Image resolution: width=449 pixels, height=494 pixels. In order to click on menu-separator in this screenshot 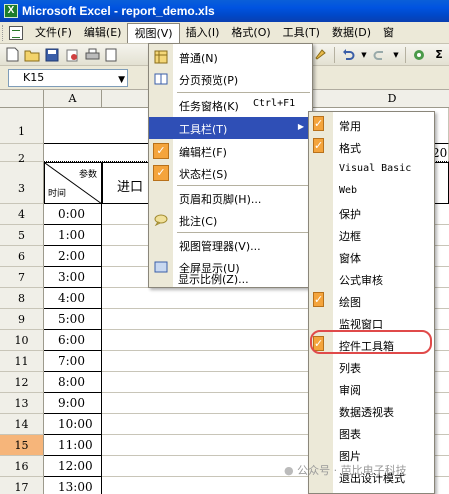, I will do `click(243, 185)`.